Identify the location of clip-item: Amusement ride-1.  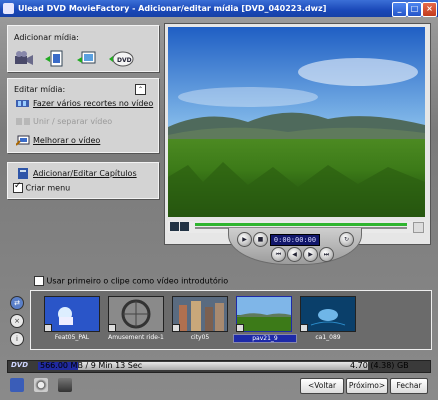
(136, 320).